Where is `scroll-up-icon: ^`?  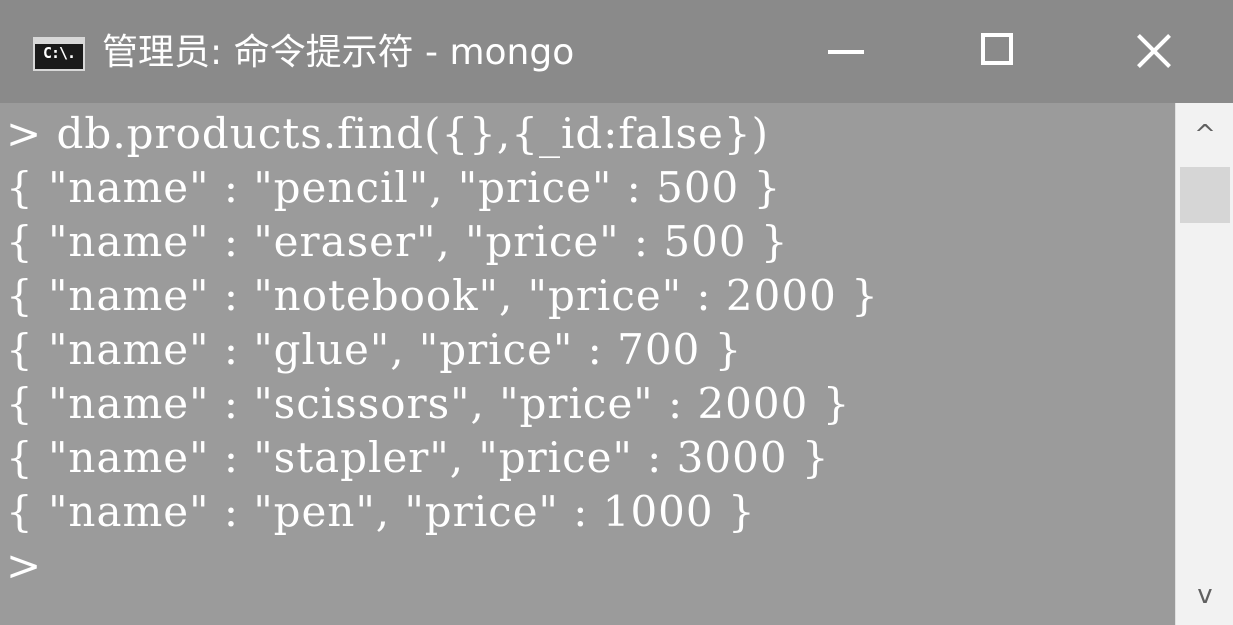
scroll-up-icon: ^ is located at coordinates (1204, 135).